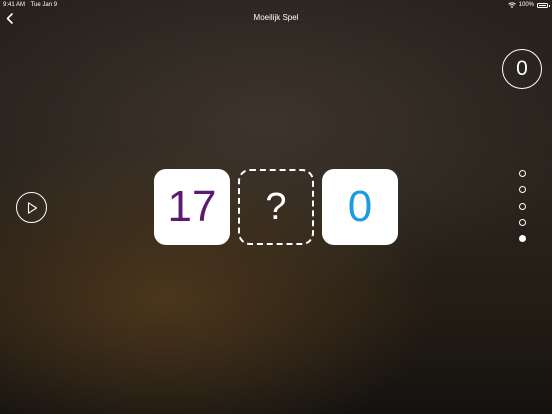  What do you see at coordinates (276, 17) in the screenshot?
I see `page-title: Moeilijk Spel` at bounding box center [276, 17].